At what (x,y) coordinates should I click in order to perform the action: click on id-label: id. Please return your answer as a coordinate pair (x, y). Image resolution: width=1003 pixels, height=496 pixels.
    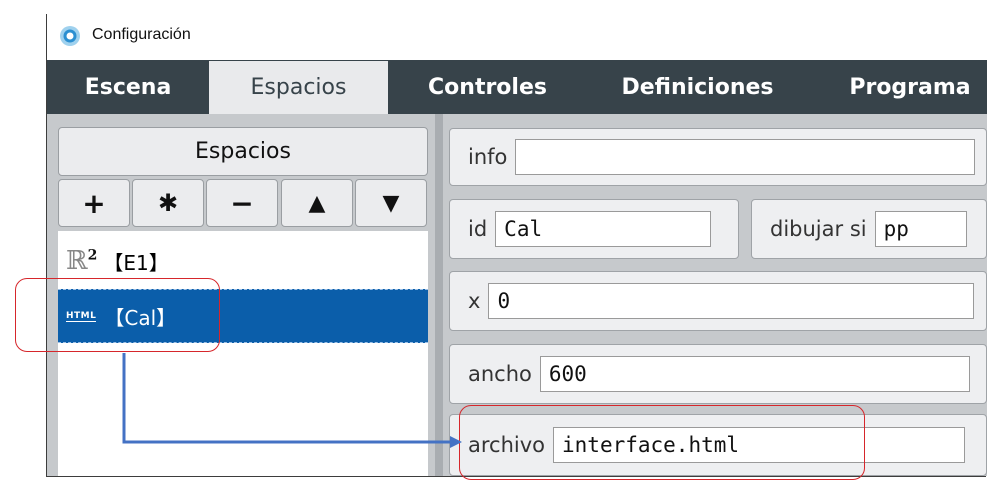
    Looking at the image, I should click on (478, 229).